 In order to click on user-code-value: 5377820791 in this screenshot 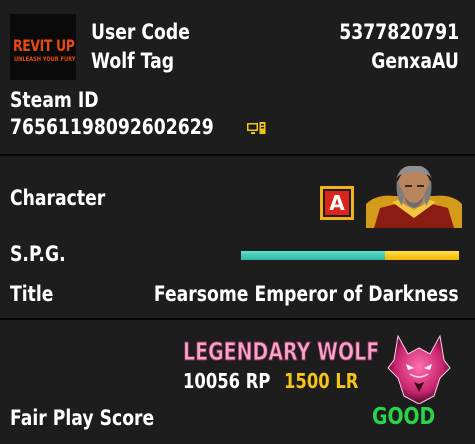, I will do `click(399, 32)`.